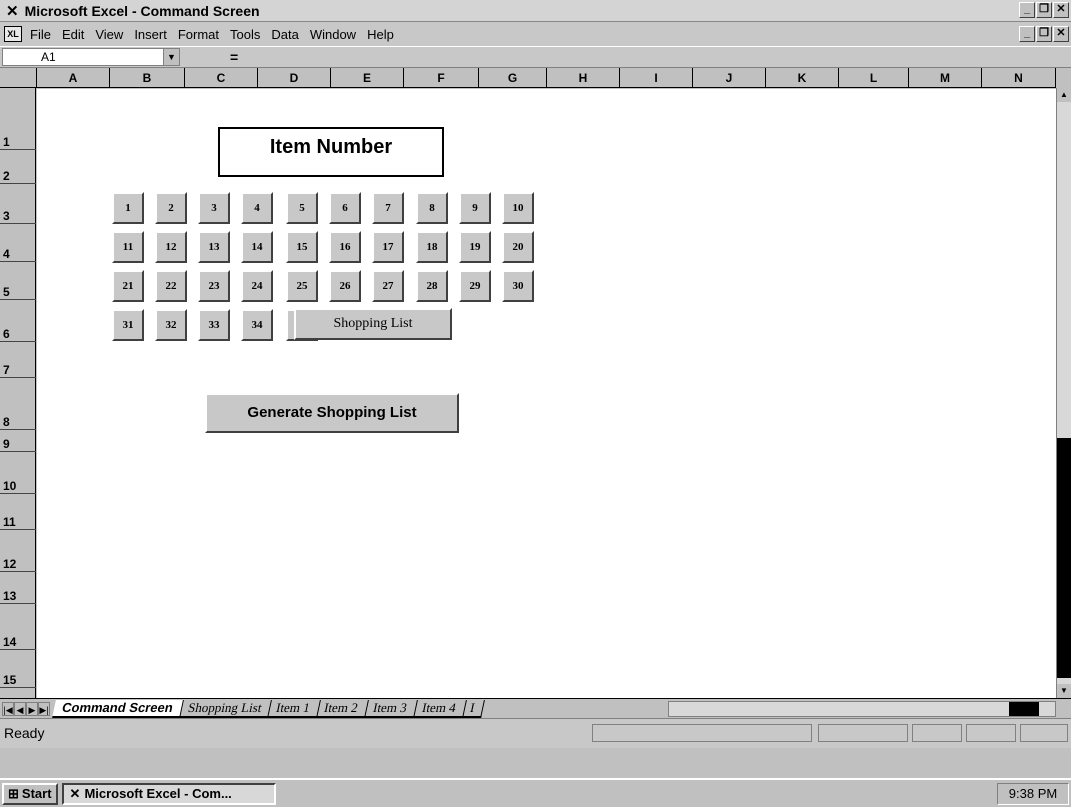 The height and width of the screenshot is (807, 1071). I want to click on tab-item-partial: I, so click(473, 708).